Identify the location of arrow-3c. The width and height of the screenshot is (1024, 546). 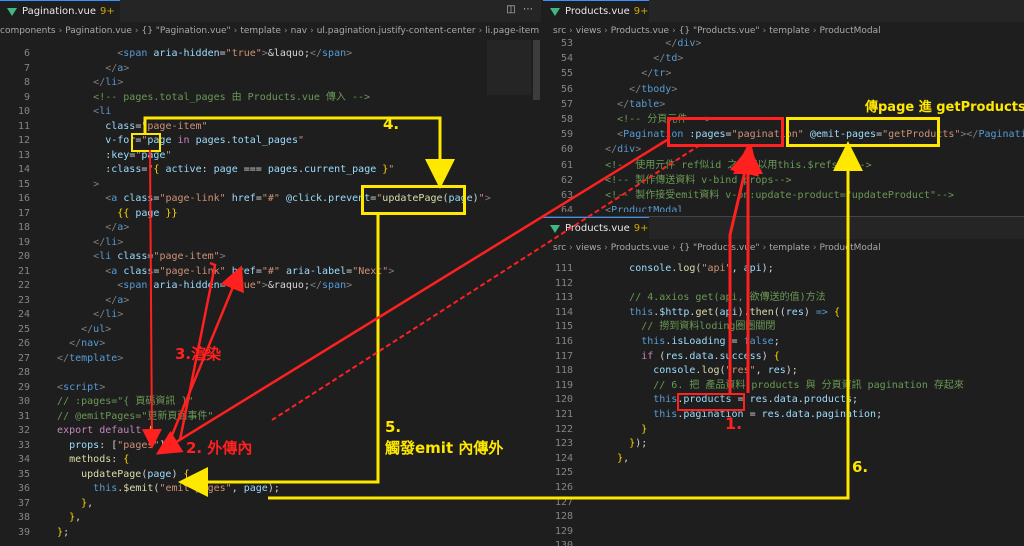
(151, 299).